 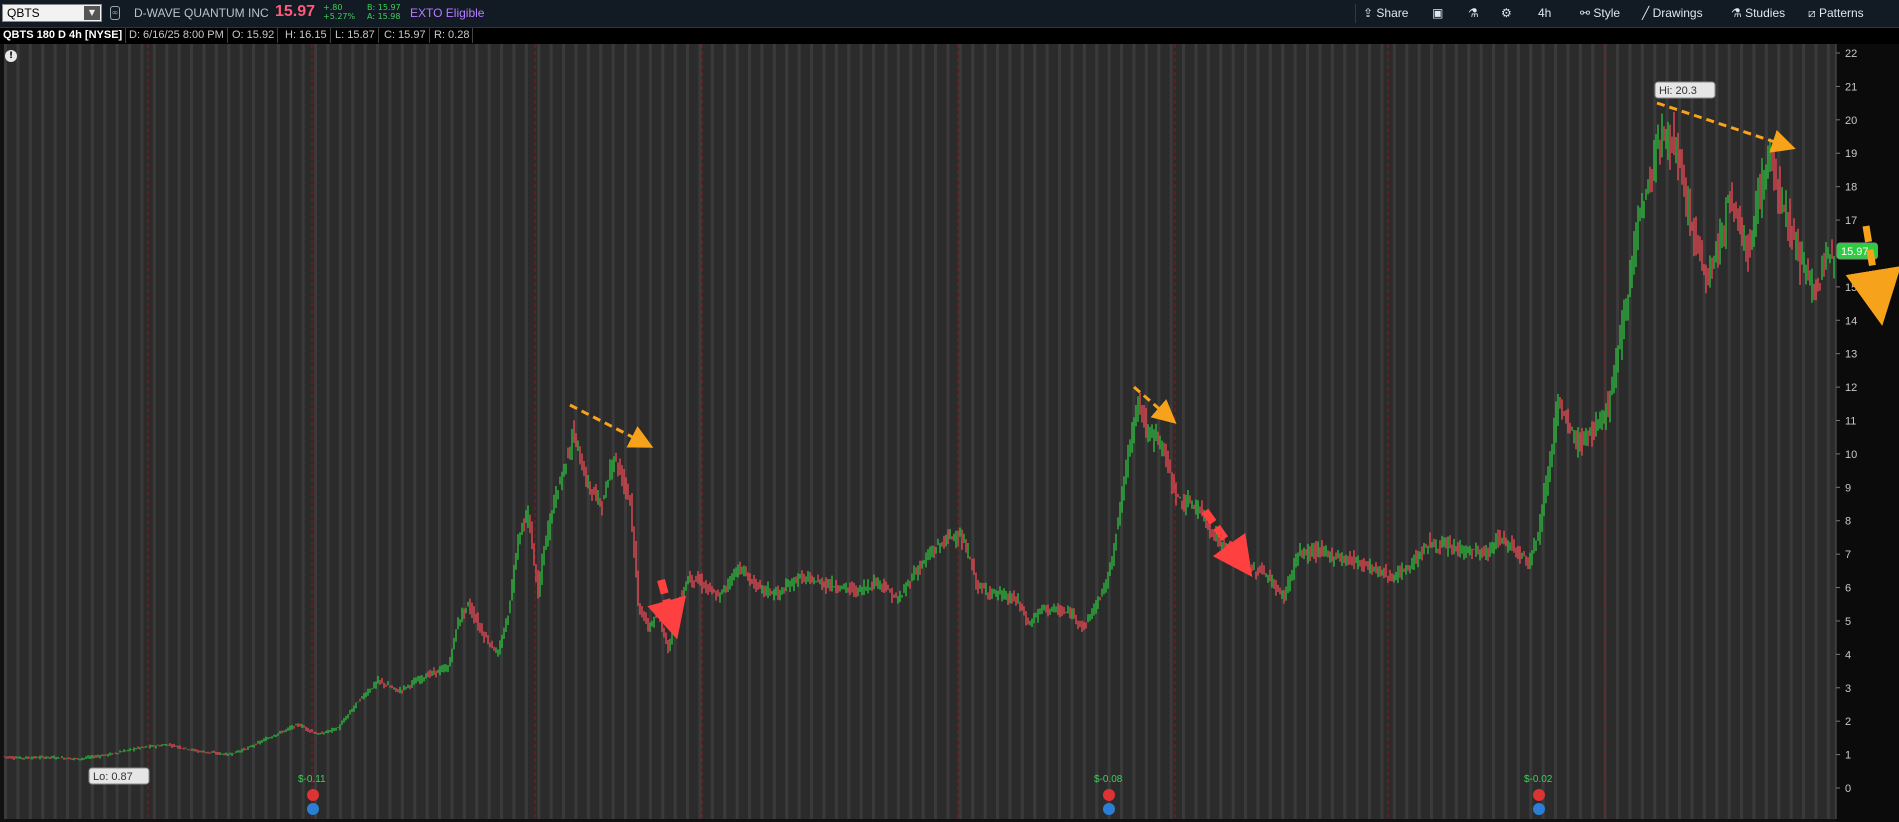 What do you see at coordinates (384, 7) in the screenshot?
I see `bid-value: B: 15.97` at bounding box center [384, 7].